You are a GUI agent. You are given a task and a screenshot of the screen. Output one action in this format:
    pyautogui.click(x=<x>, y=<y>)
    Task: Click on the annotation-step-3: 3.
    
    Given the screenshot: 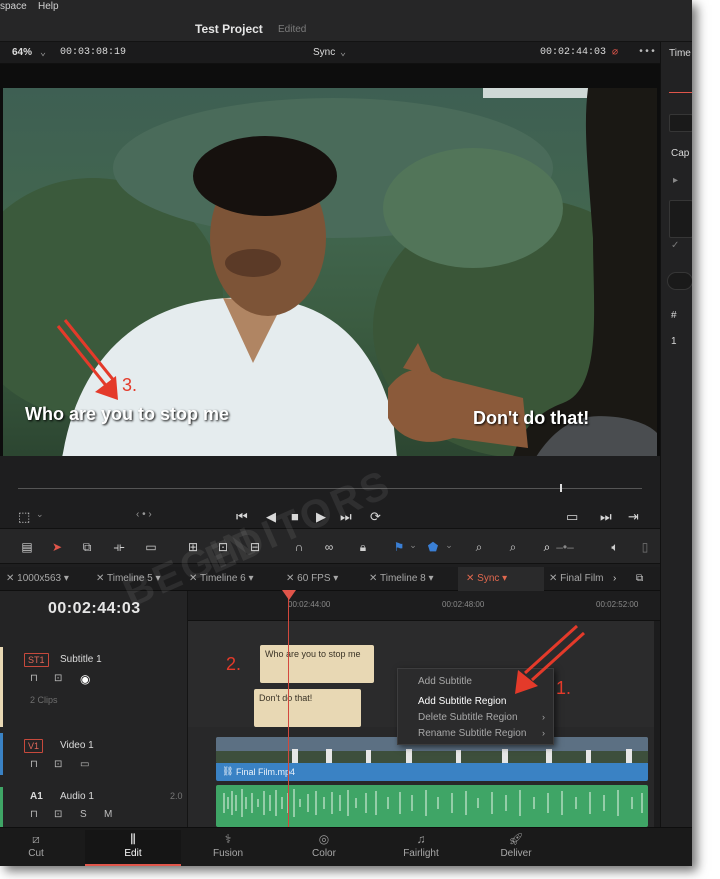 What is the action you would take?
    pyautogui.click(x=130, y=385)
    